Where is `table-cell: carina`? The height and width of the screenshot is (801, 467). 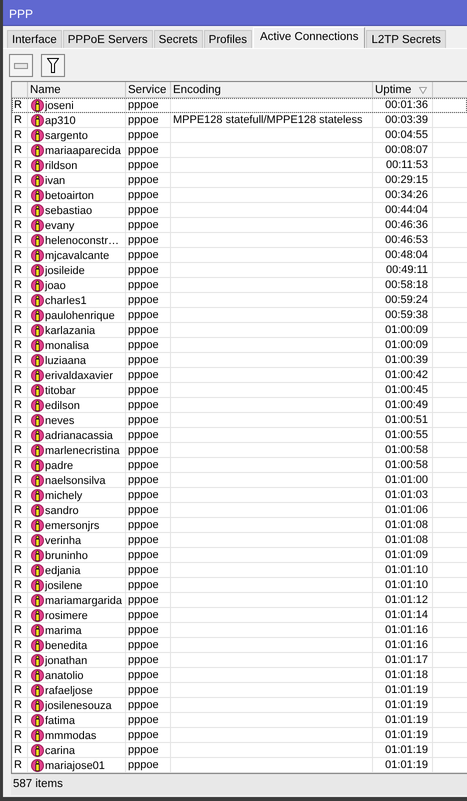
table-cell: carina is located at coordinates (60, 751).